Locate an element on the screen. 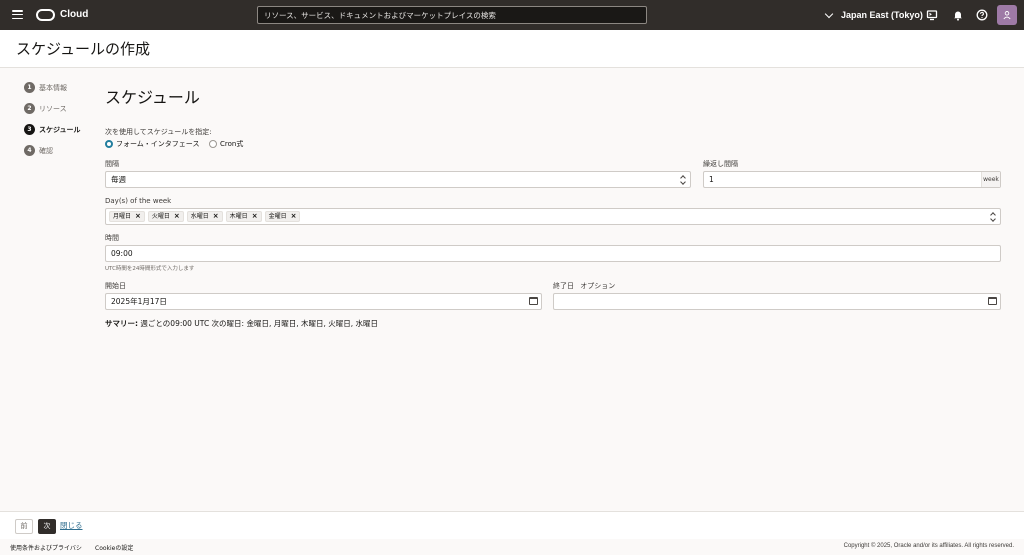  user-icon is located at coordinates (1007, 15).